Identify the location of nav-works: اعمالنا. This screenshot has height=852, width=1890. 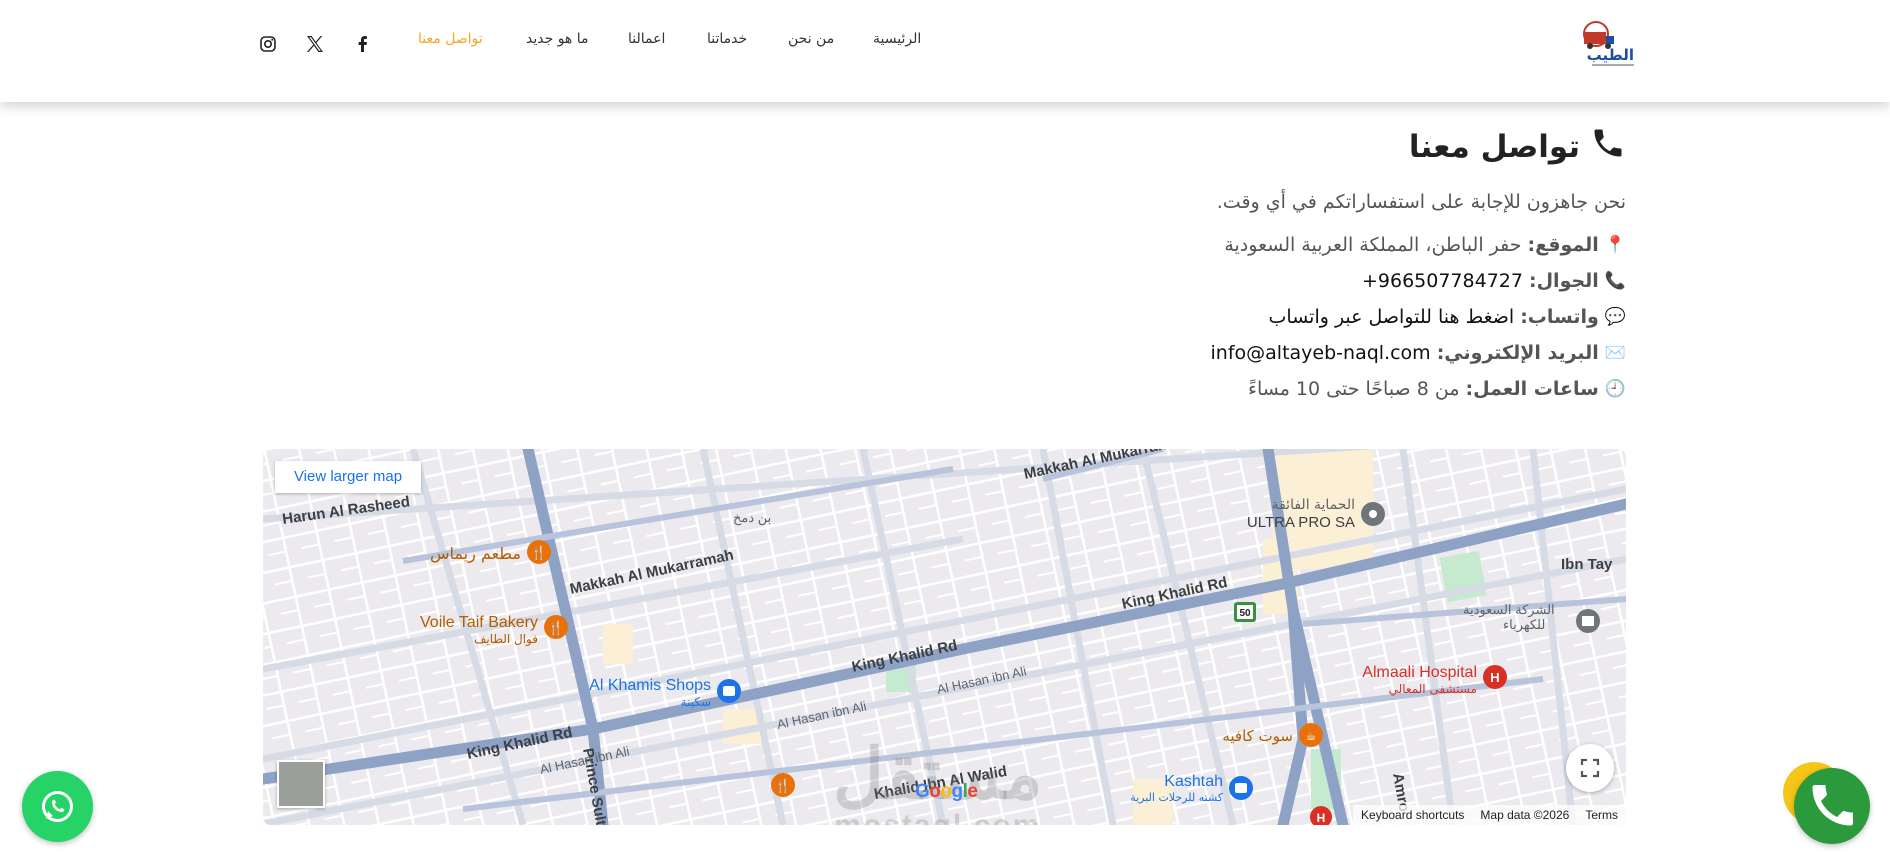
(646, 39).